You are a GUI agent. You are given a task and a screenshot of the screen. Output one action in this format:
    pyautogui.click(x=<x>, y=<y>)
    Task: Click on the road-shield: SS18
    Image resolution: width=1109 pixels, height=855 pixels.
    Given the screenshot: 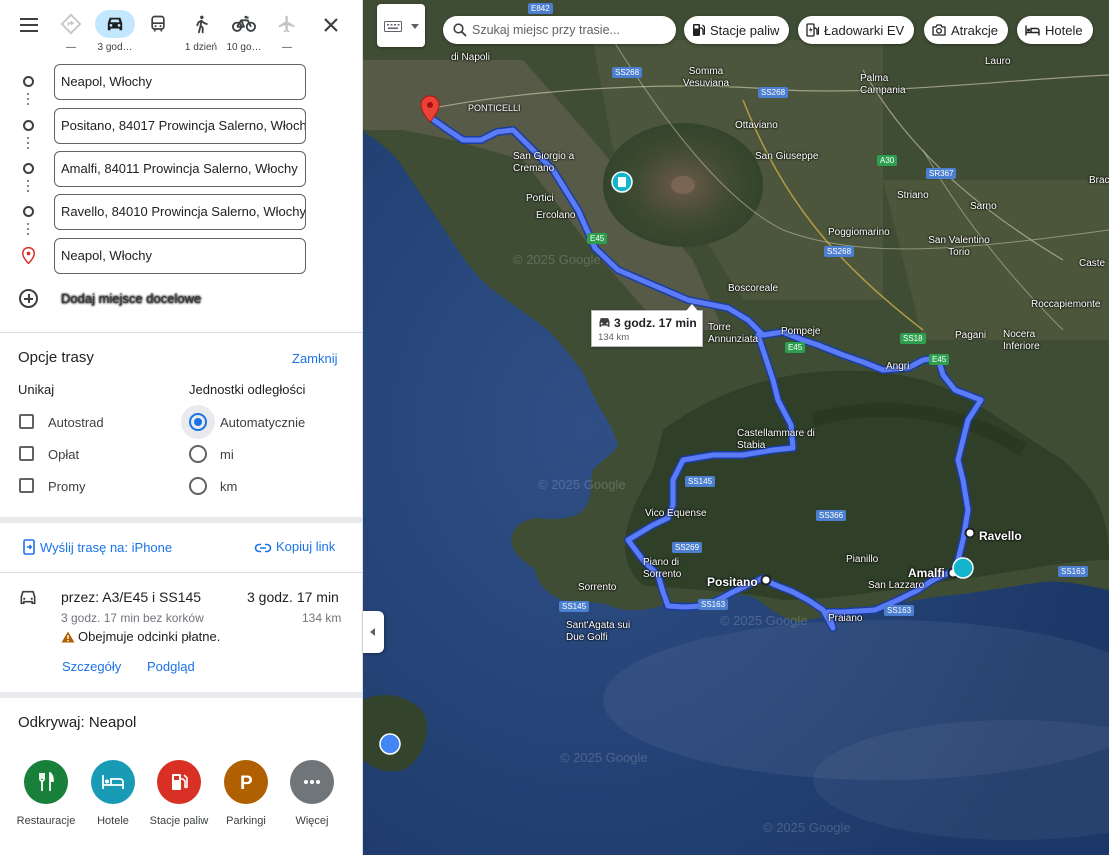 What is the action you would take?
    pyautogui.click(x=913, y=338)
    